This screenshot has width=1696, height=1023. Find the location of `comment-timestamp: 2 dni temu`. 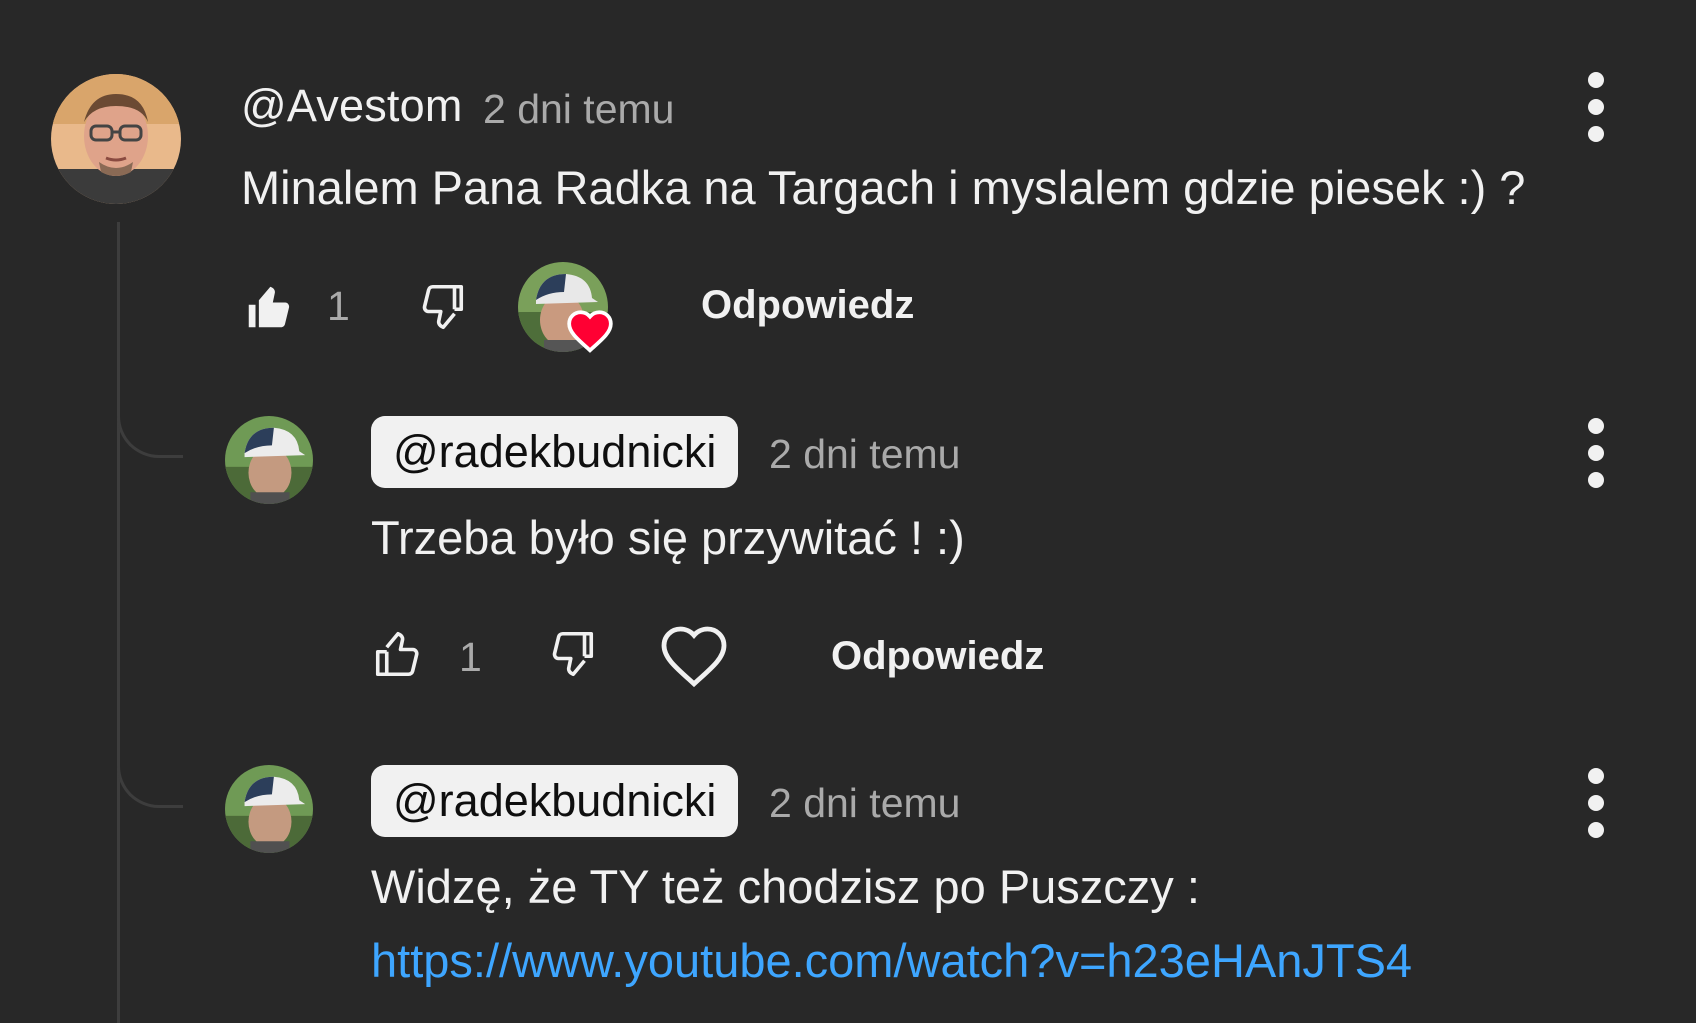

comment-timestamp: 2 dni temu is located at coordinates (578, 109).